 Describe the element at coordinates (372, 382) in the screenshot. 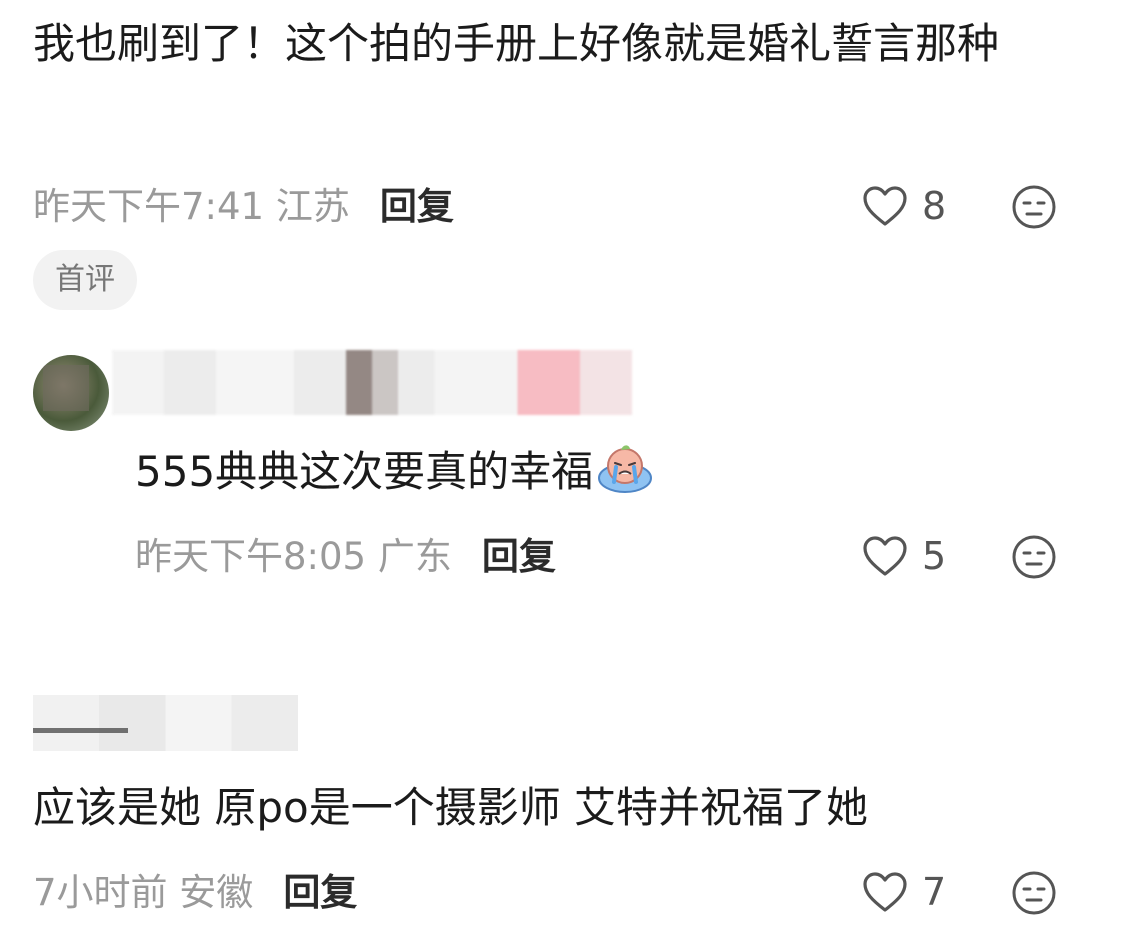

I see `username-blurred` at that location.